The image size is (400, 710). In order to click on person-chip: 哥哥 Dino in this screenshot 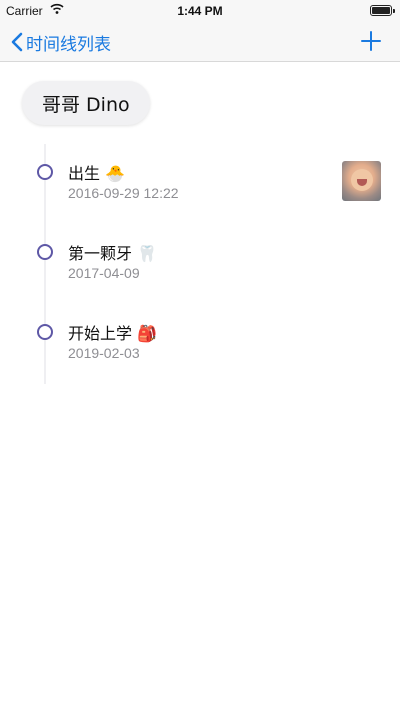, I will do `click(86, 103)`.